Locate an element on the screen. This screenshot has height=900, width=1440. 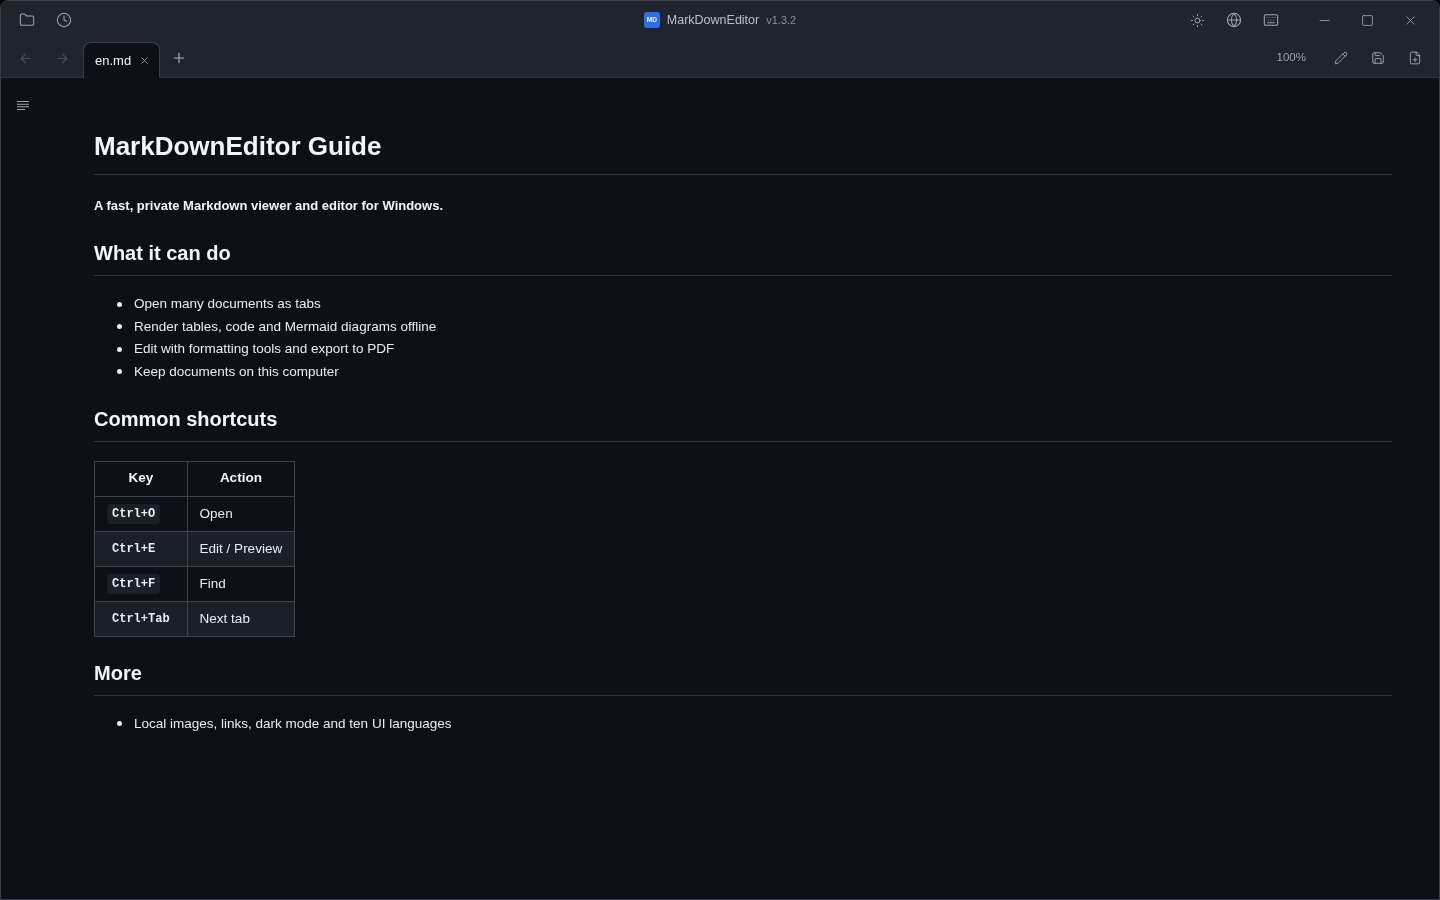
list-item-text: Local images, links, dark mode and ten UI languages is located at coordinates (293, 723).